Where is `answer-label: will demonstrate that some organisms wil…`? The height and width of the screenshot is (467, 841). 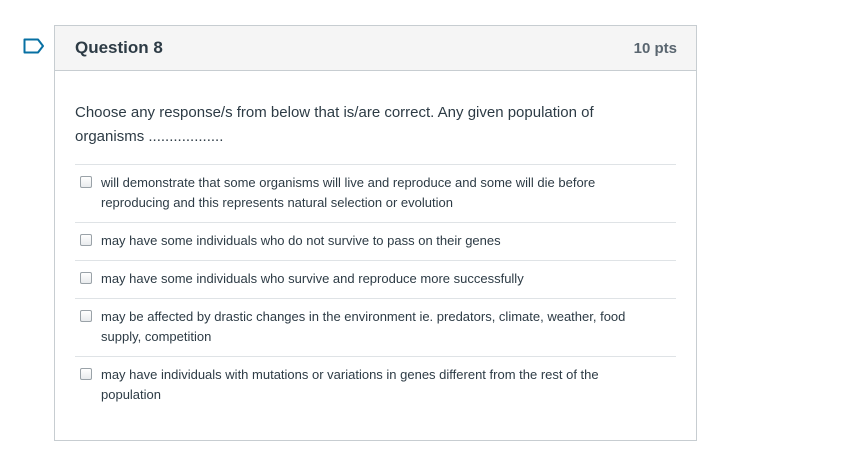 answer-label: will demonstrate that some organisms wil… is located at coordinates (381, 193).